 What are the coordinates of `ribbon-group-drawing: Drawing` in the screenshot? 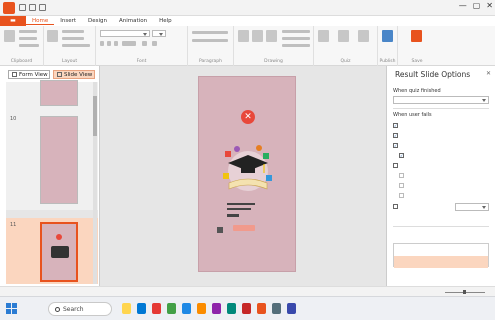 It's located at (274, 46).